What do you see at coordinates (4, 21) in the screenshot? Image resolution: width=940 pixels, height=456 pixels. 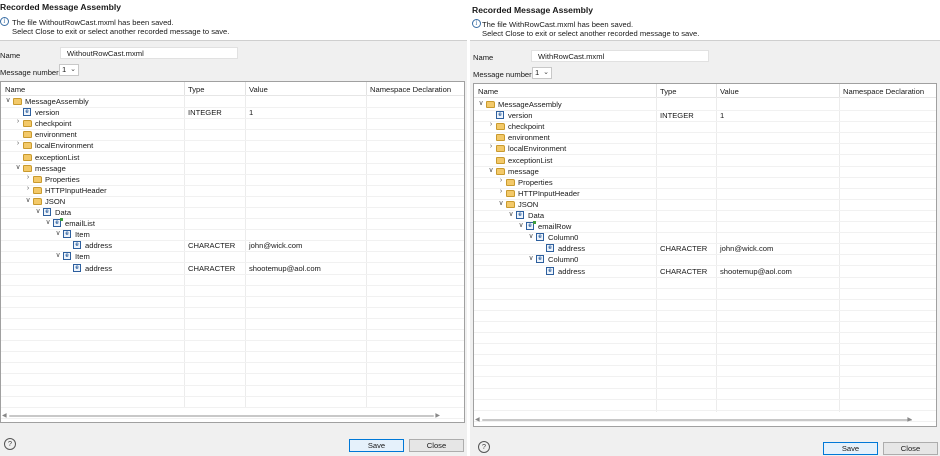 I see `info-icon: i` at bounding box center [4, 21].